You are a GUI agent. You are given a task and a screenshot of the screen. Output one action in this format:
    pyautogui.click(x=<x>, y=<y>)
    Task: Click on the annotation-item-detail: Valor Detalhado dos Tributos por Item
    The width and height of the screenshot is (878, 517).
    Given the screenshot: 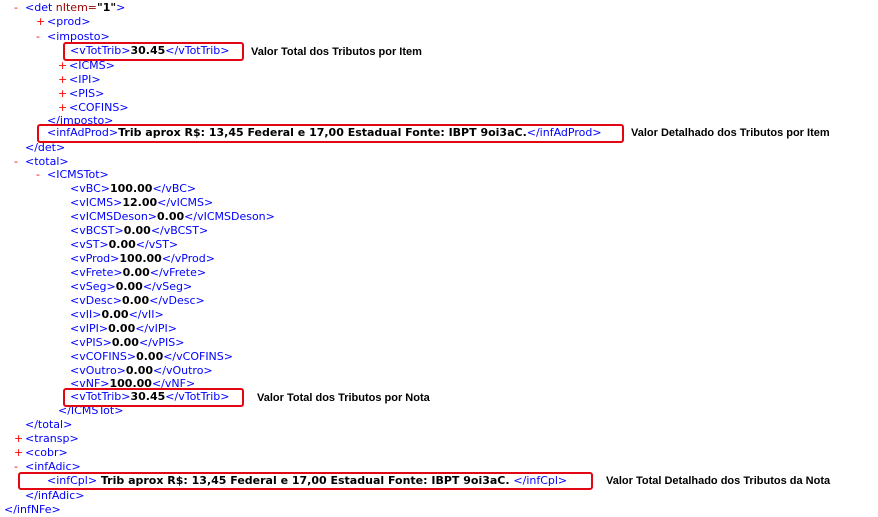 What is the action you would take?
    pyautogui.click(x=730, y=133)
    